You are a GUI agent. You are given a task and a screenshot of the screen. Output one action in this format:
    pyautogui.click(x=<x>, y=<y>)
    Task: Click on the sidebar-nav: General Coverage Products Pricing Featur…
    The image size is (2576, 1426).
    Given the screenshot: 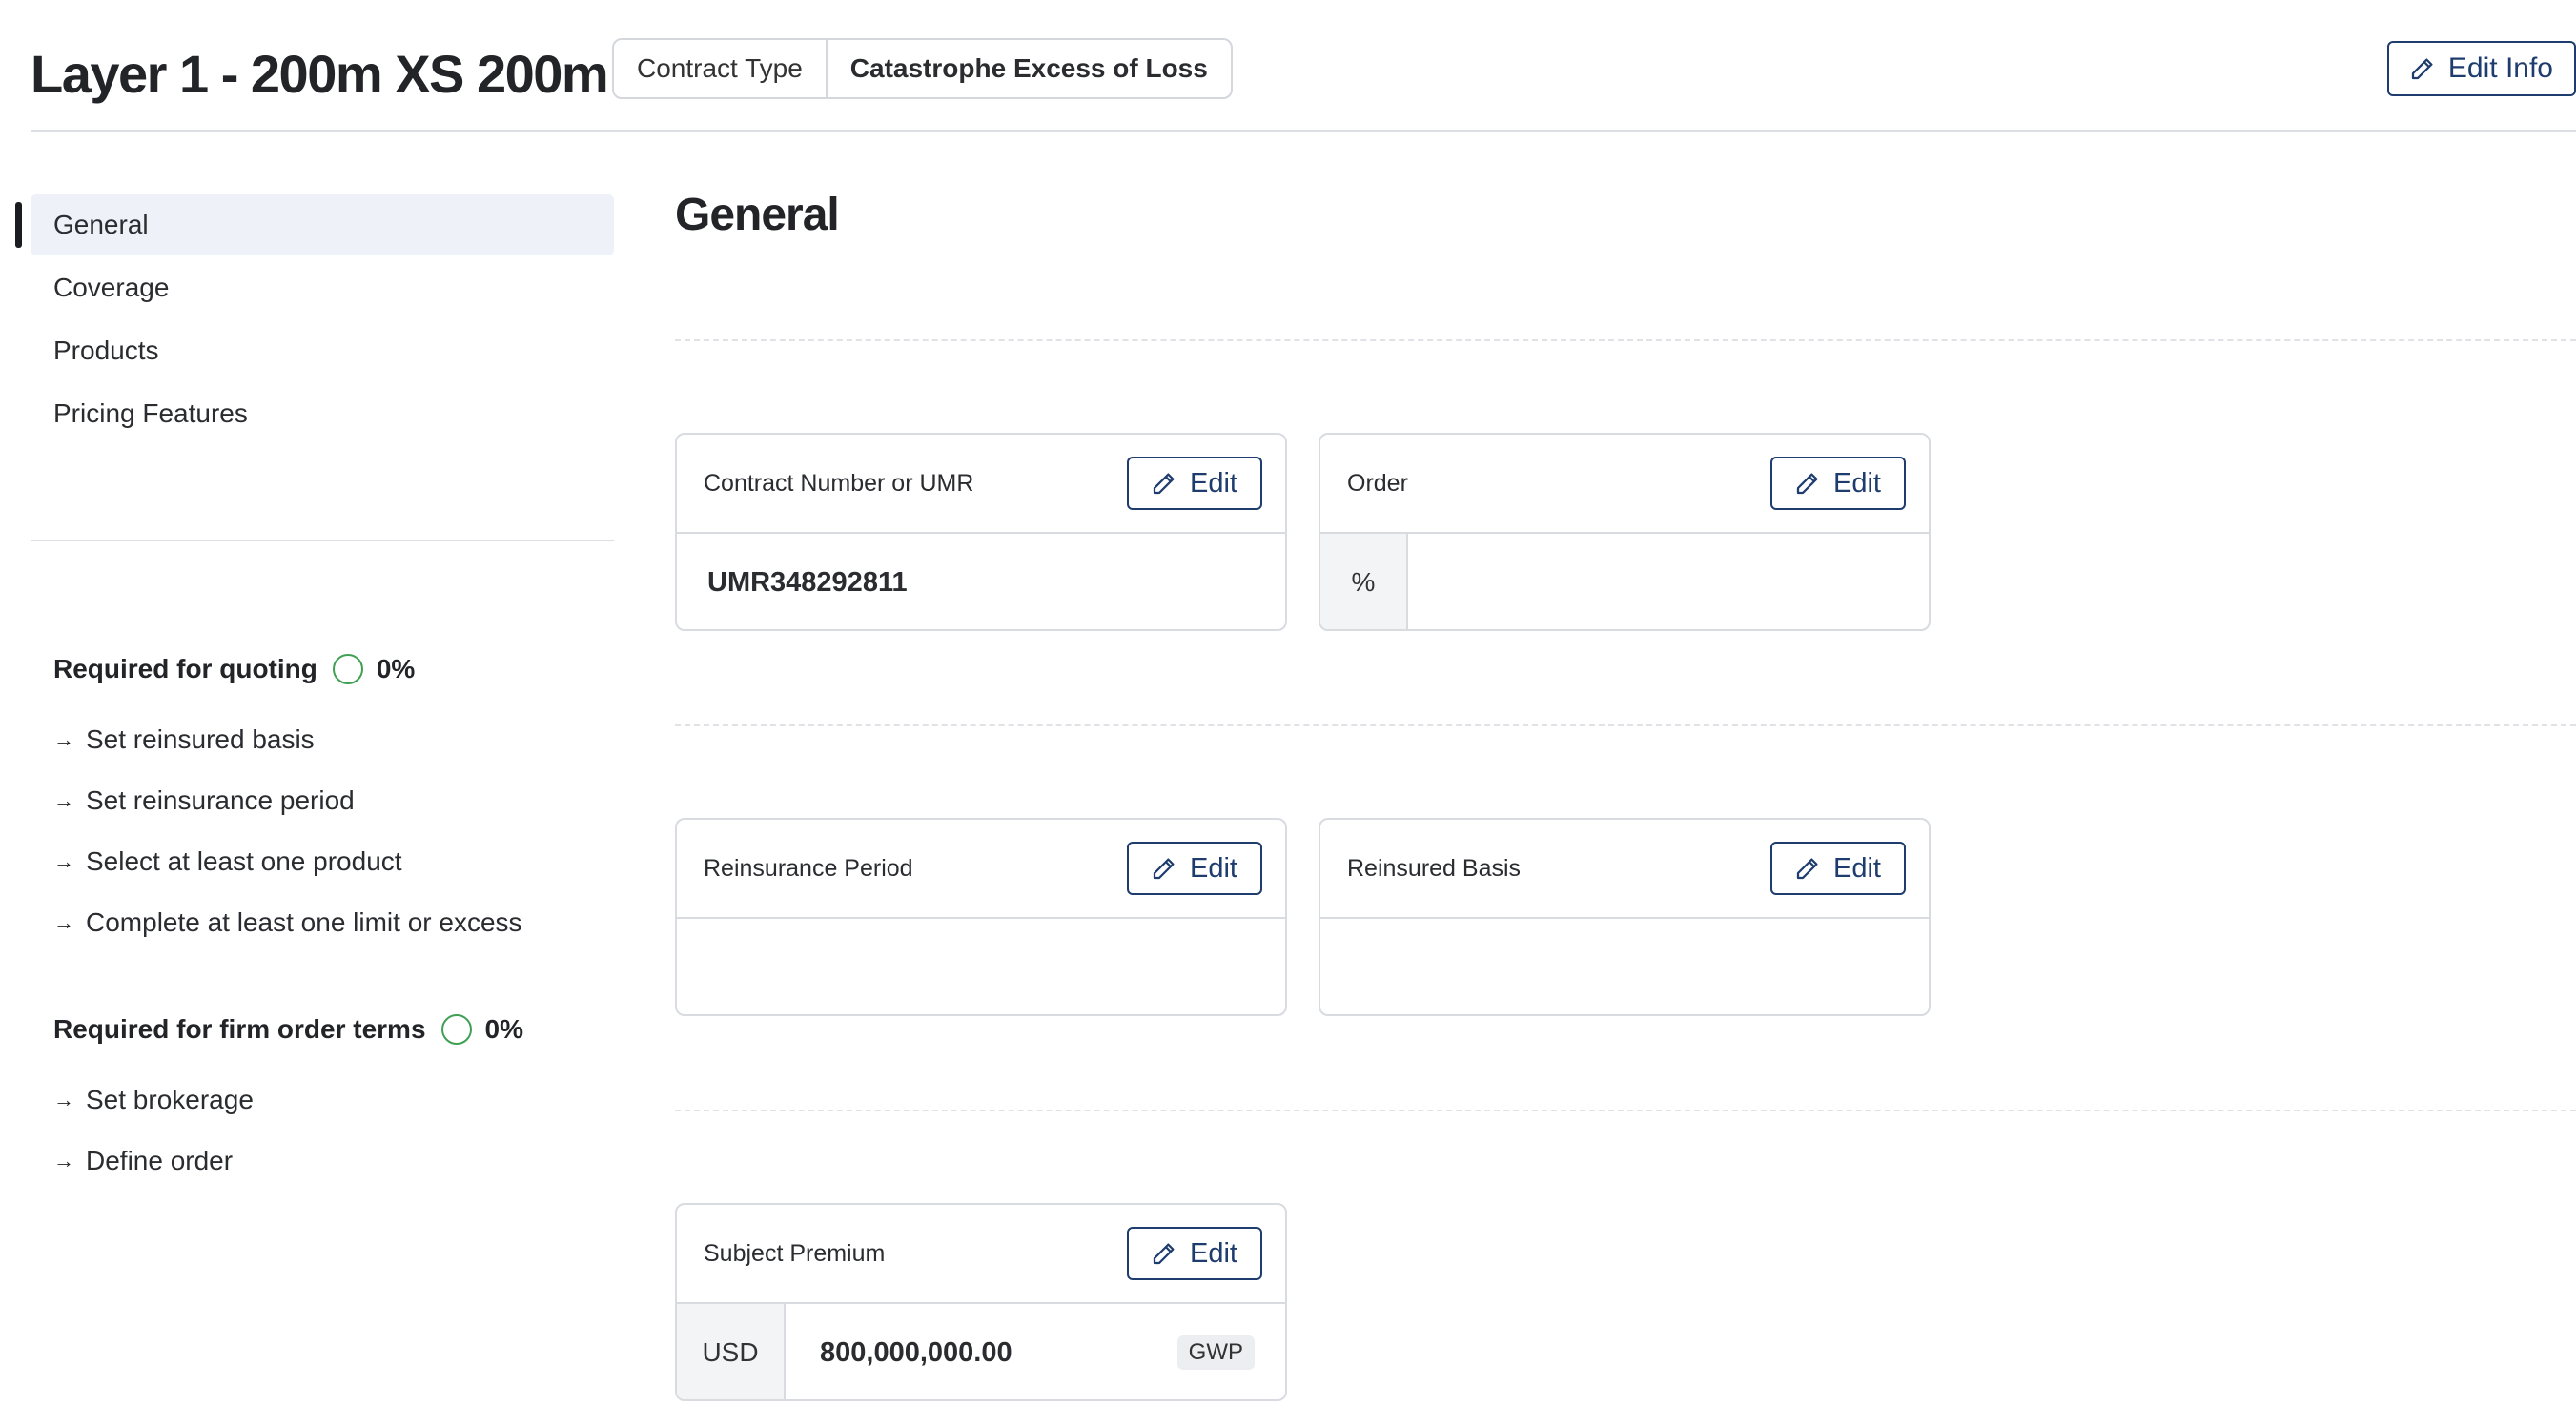 What is the action you would take?
    pyautogui.click(x=323, y=320)
    